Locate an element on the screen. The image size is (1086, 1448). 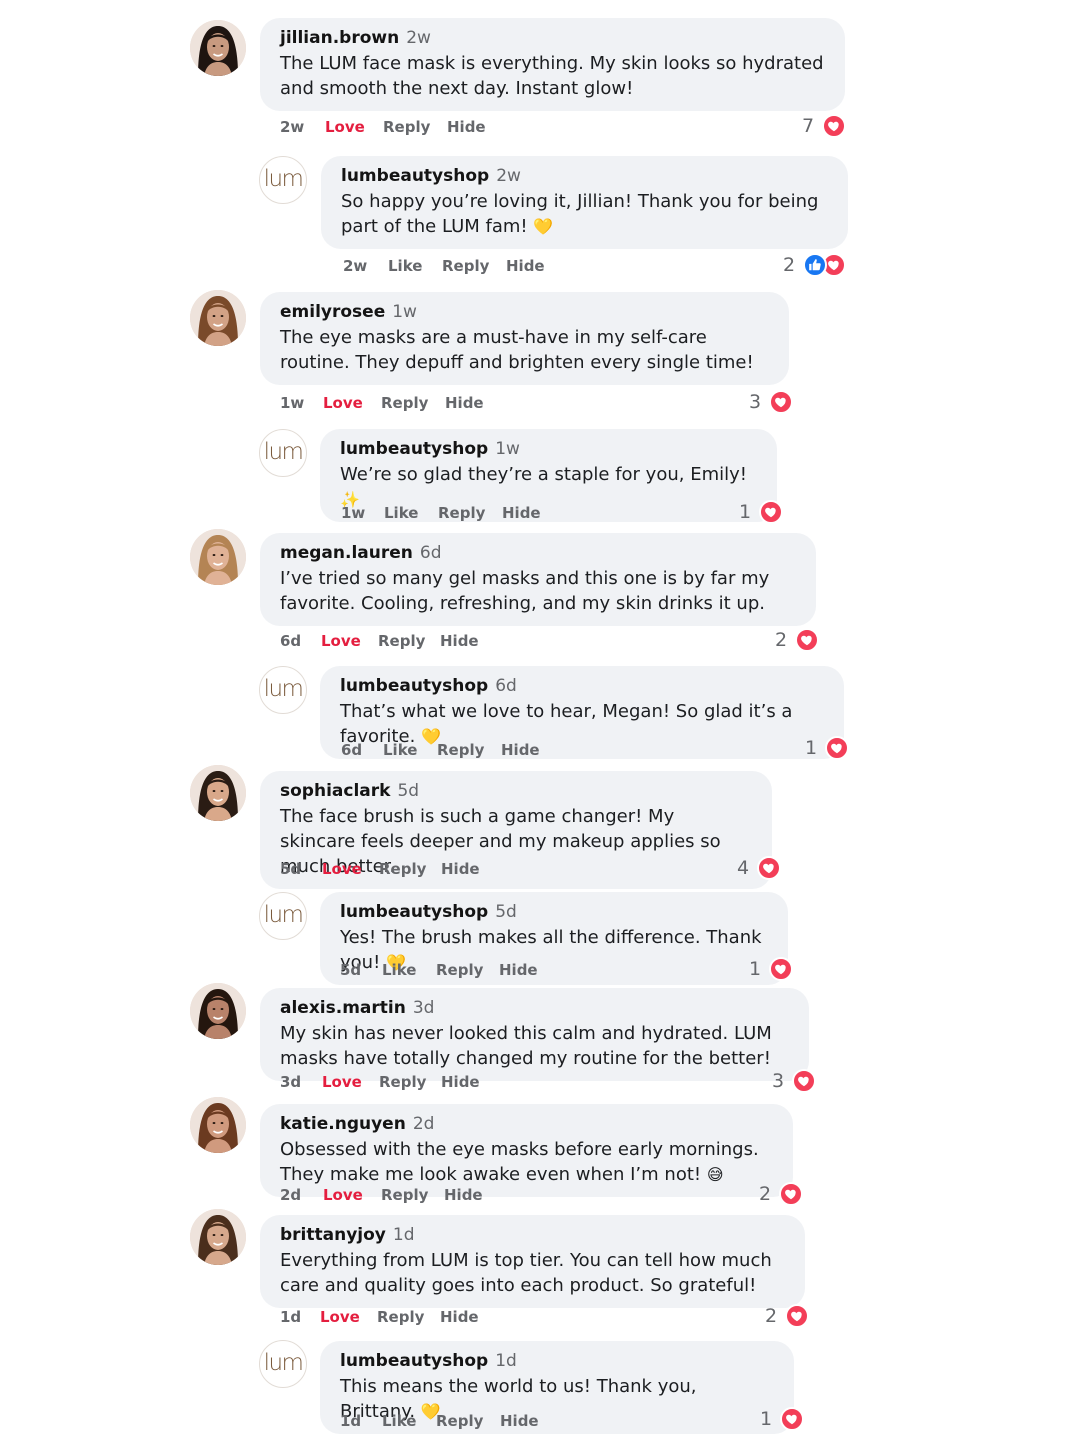
username-link: sophiaclark is located at coordinates (335, 791).